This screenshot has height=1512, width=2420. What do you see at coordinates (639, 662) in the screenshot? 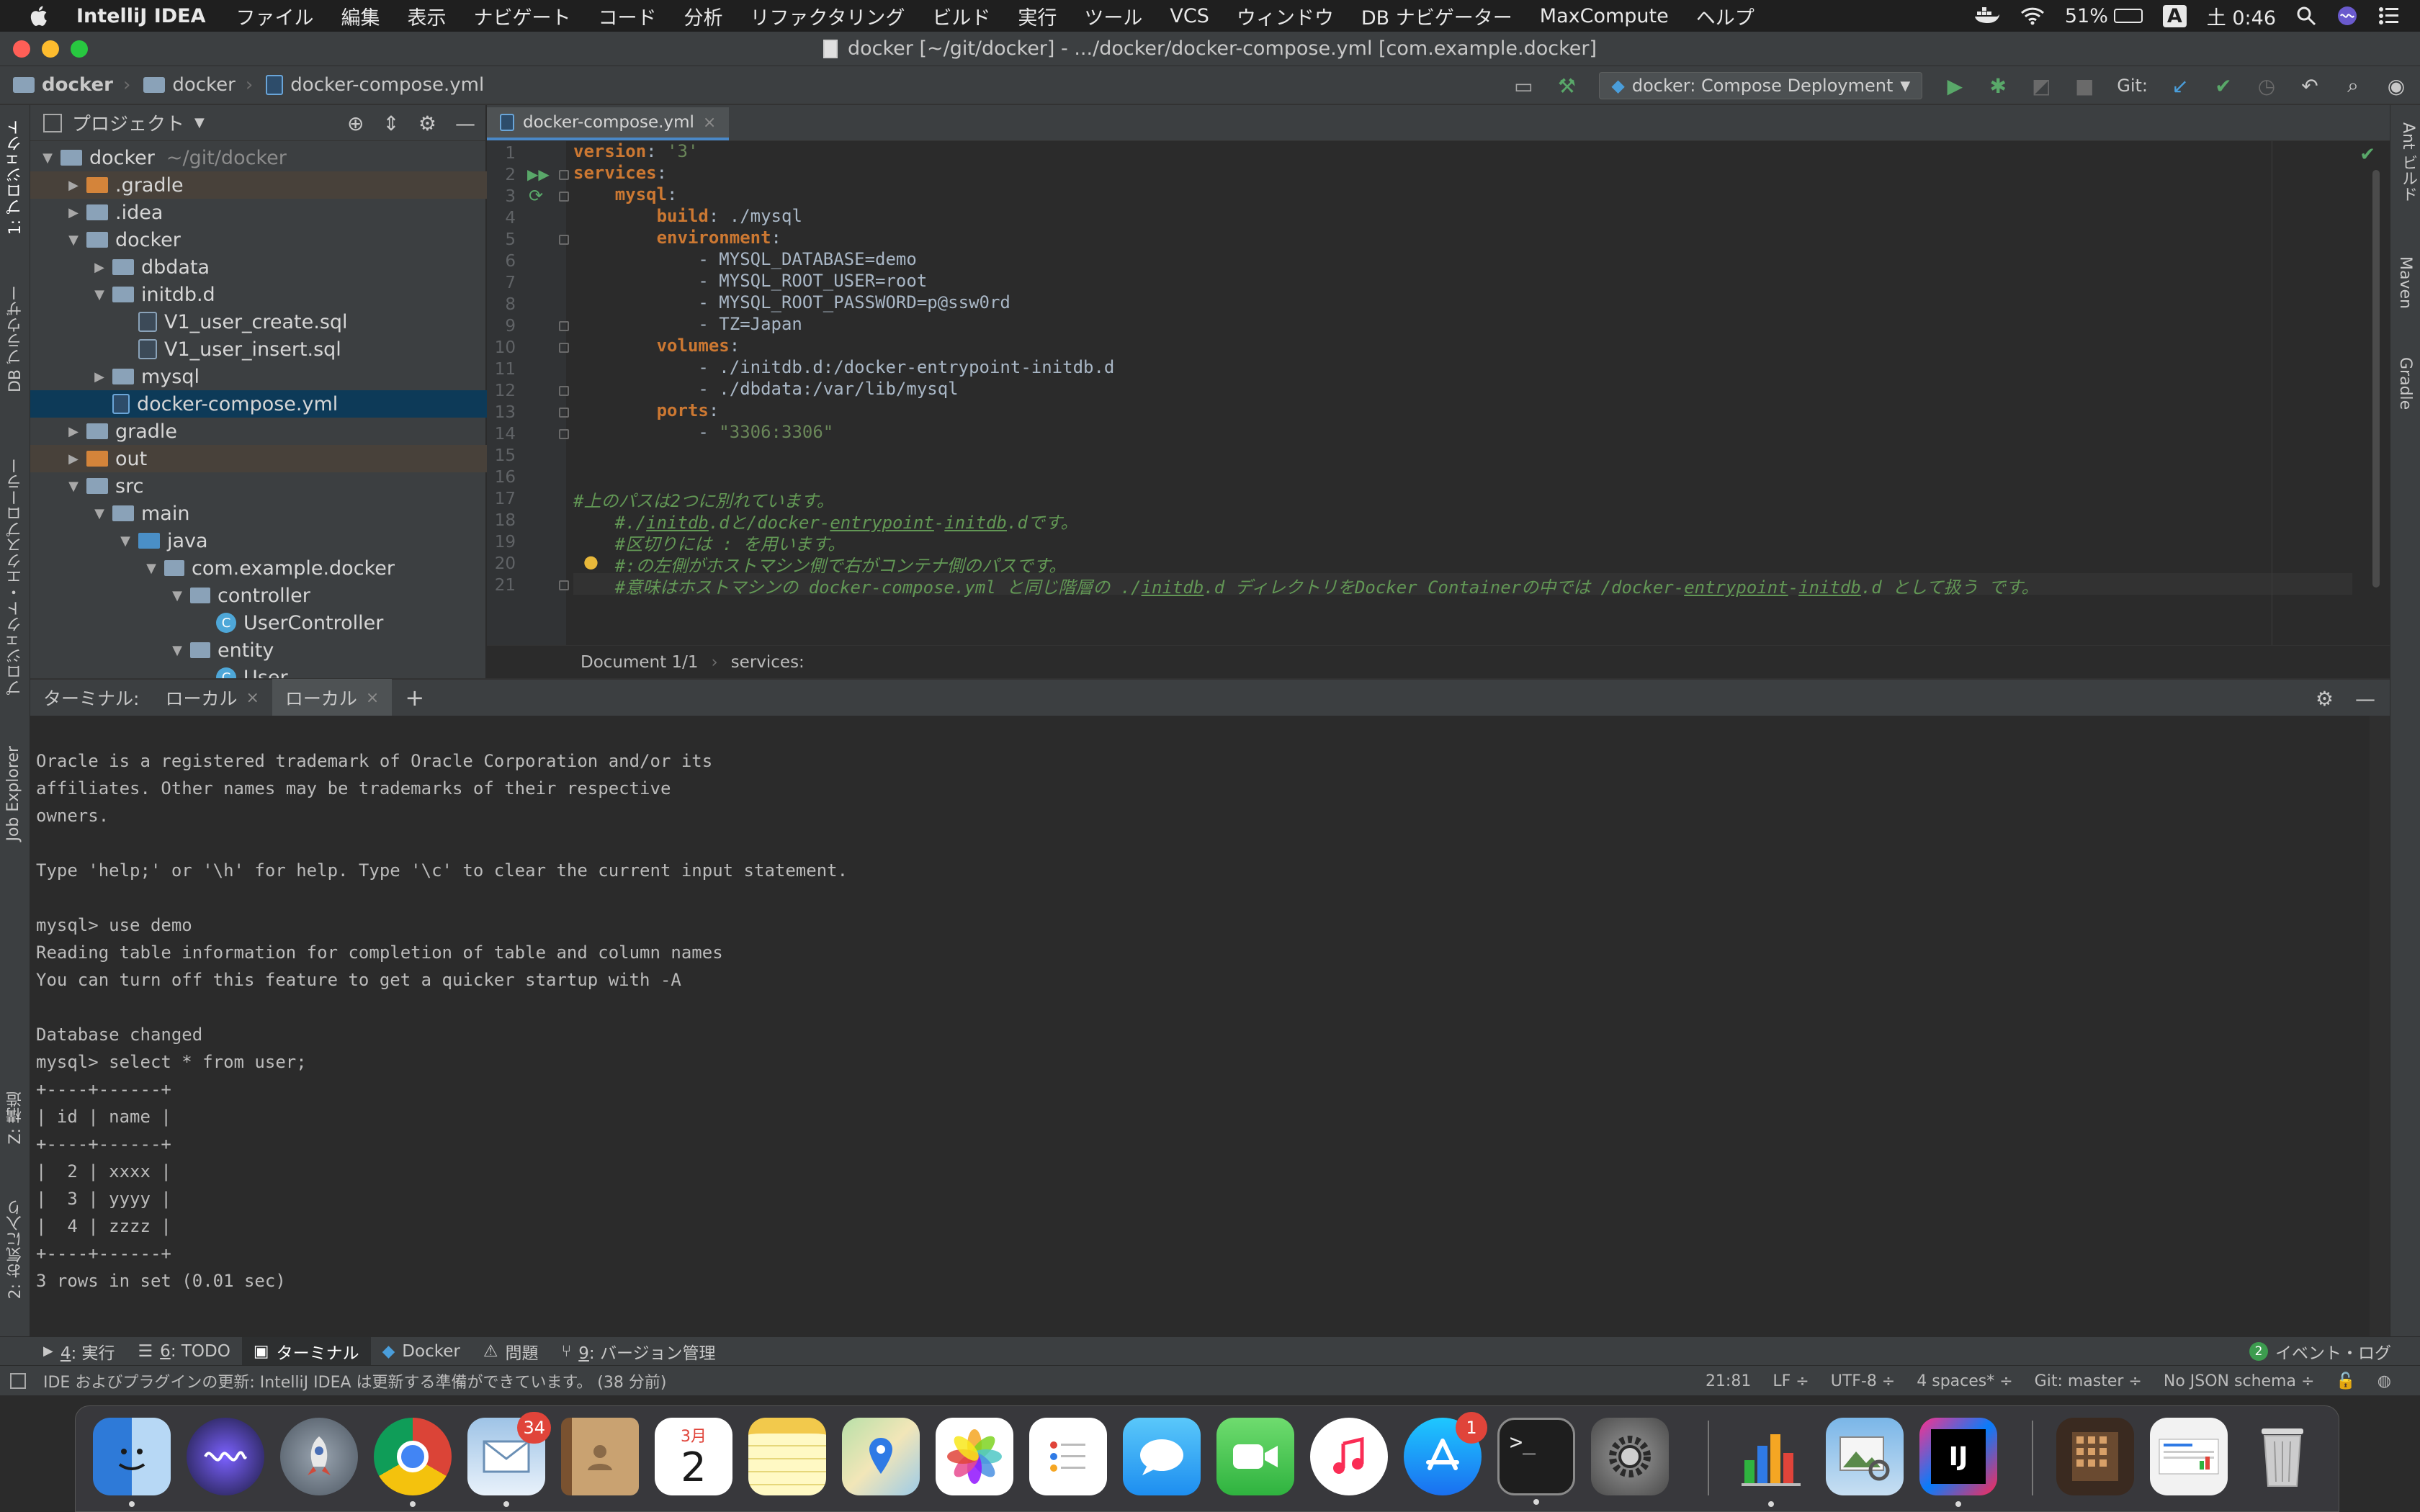
I see `breadcrumb-document: Document 1/1` at bounding box center [639, 662].